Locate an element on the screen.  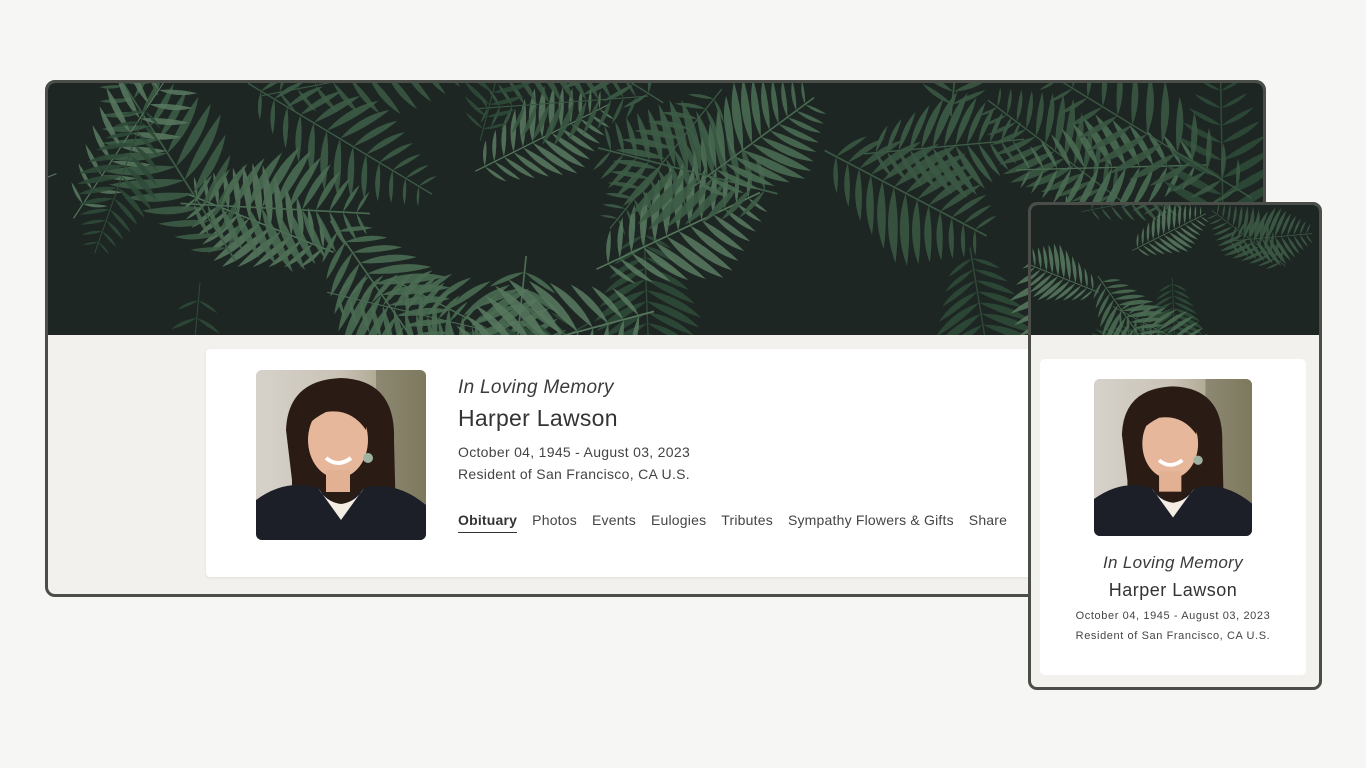
tab-photos: Photos is located at coordinates (554, 522).